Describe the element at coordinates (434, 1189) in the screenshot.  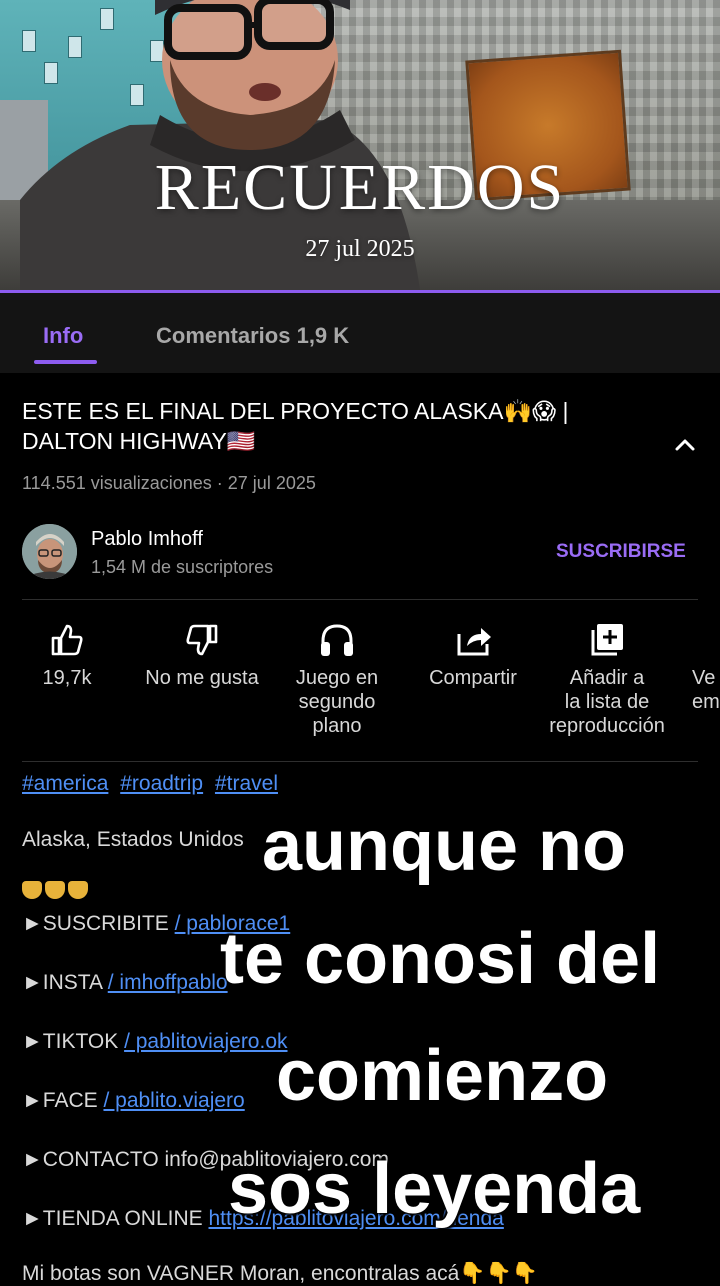
I see `caption-line-4: sos leyenda` at that location.